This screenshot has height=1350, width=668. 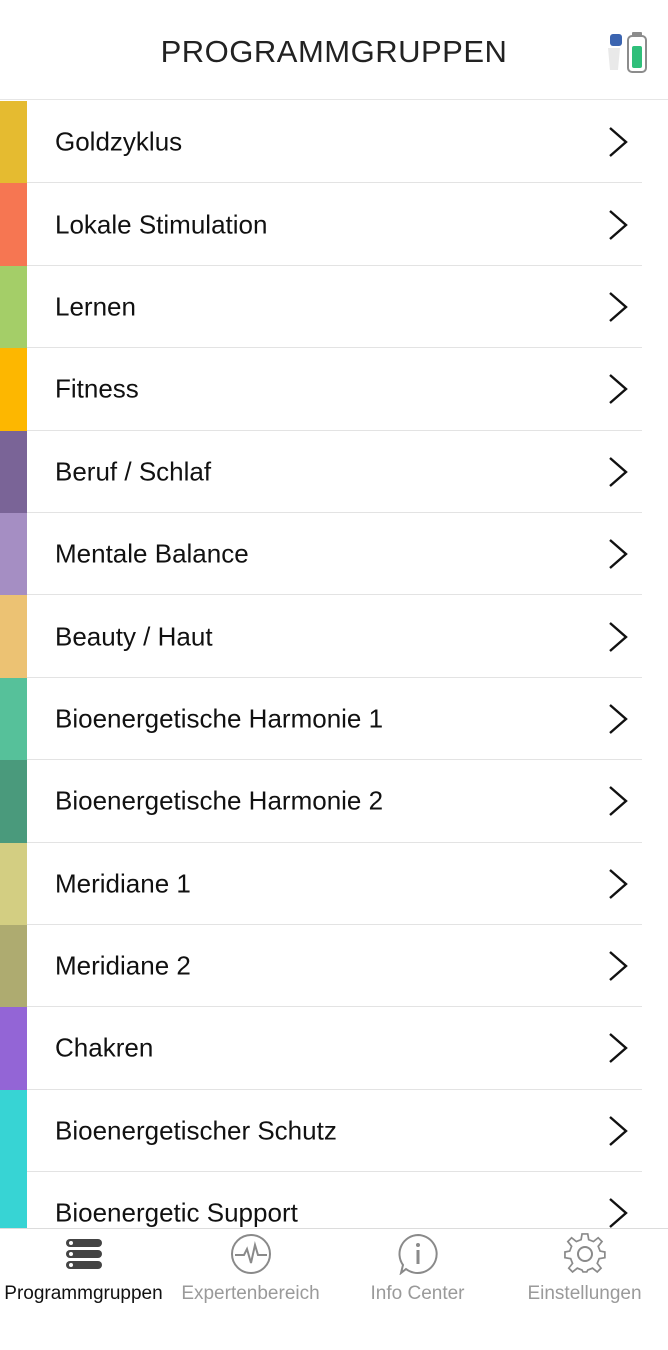 What do you see at coordinates (584, 1253) in the screenshot?
I see `gear-icon` at bounding box center [584, 1253].